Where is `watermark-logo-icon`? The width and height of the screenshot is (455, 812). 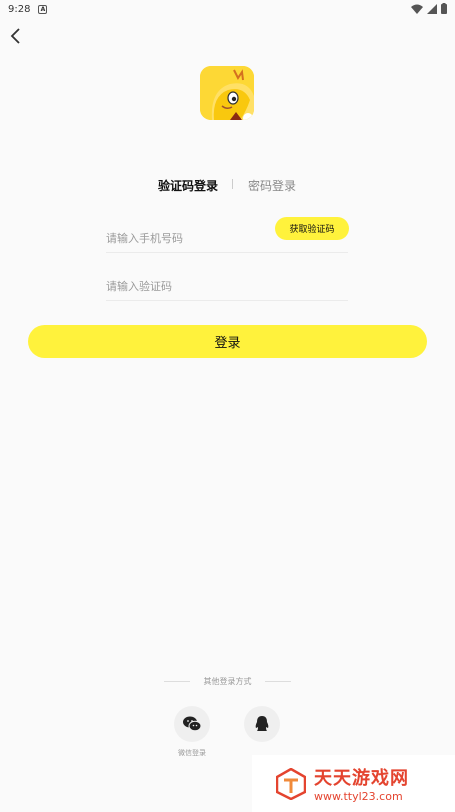 watermark-logo-icon is located at coordinates (291, 783).